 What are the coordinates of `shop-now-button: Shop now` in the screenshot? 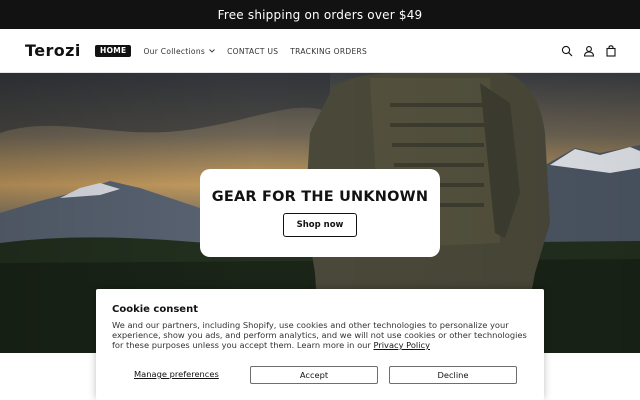 It's located at (320, 225).